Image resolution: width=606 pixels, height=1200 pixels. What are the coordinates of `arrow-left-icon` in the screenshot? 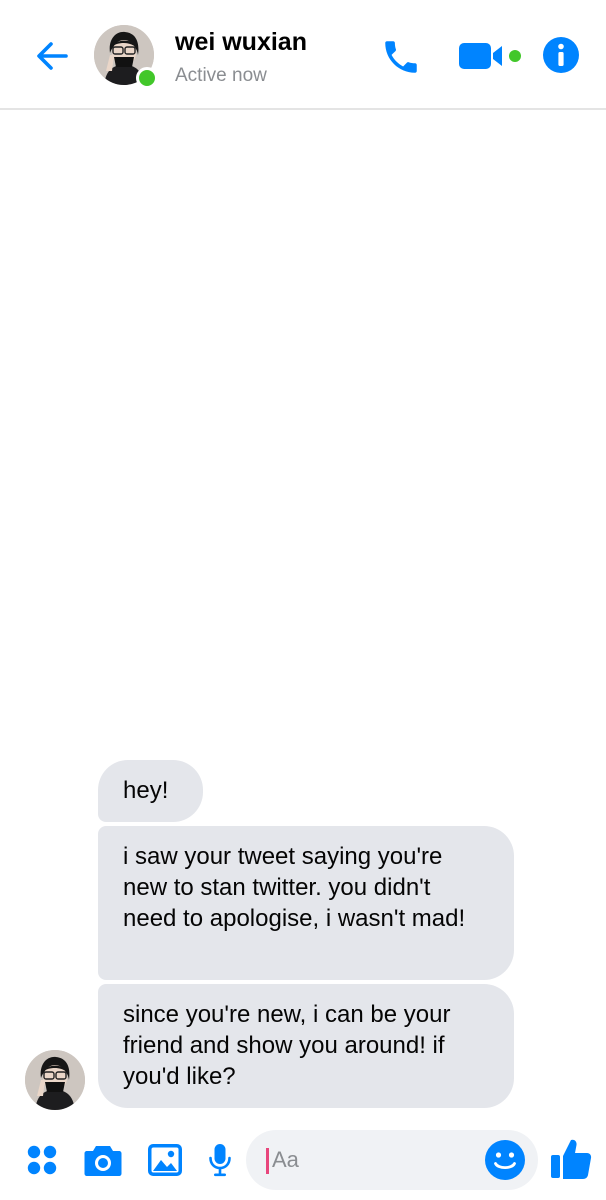 It's located at (52, 56).